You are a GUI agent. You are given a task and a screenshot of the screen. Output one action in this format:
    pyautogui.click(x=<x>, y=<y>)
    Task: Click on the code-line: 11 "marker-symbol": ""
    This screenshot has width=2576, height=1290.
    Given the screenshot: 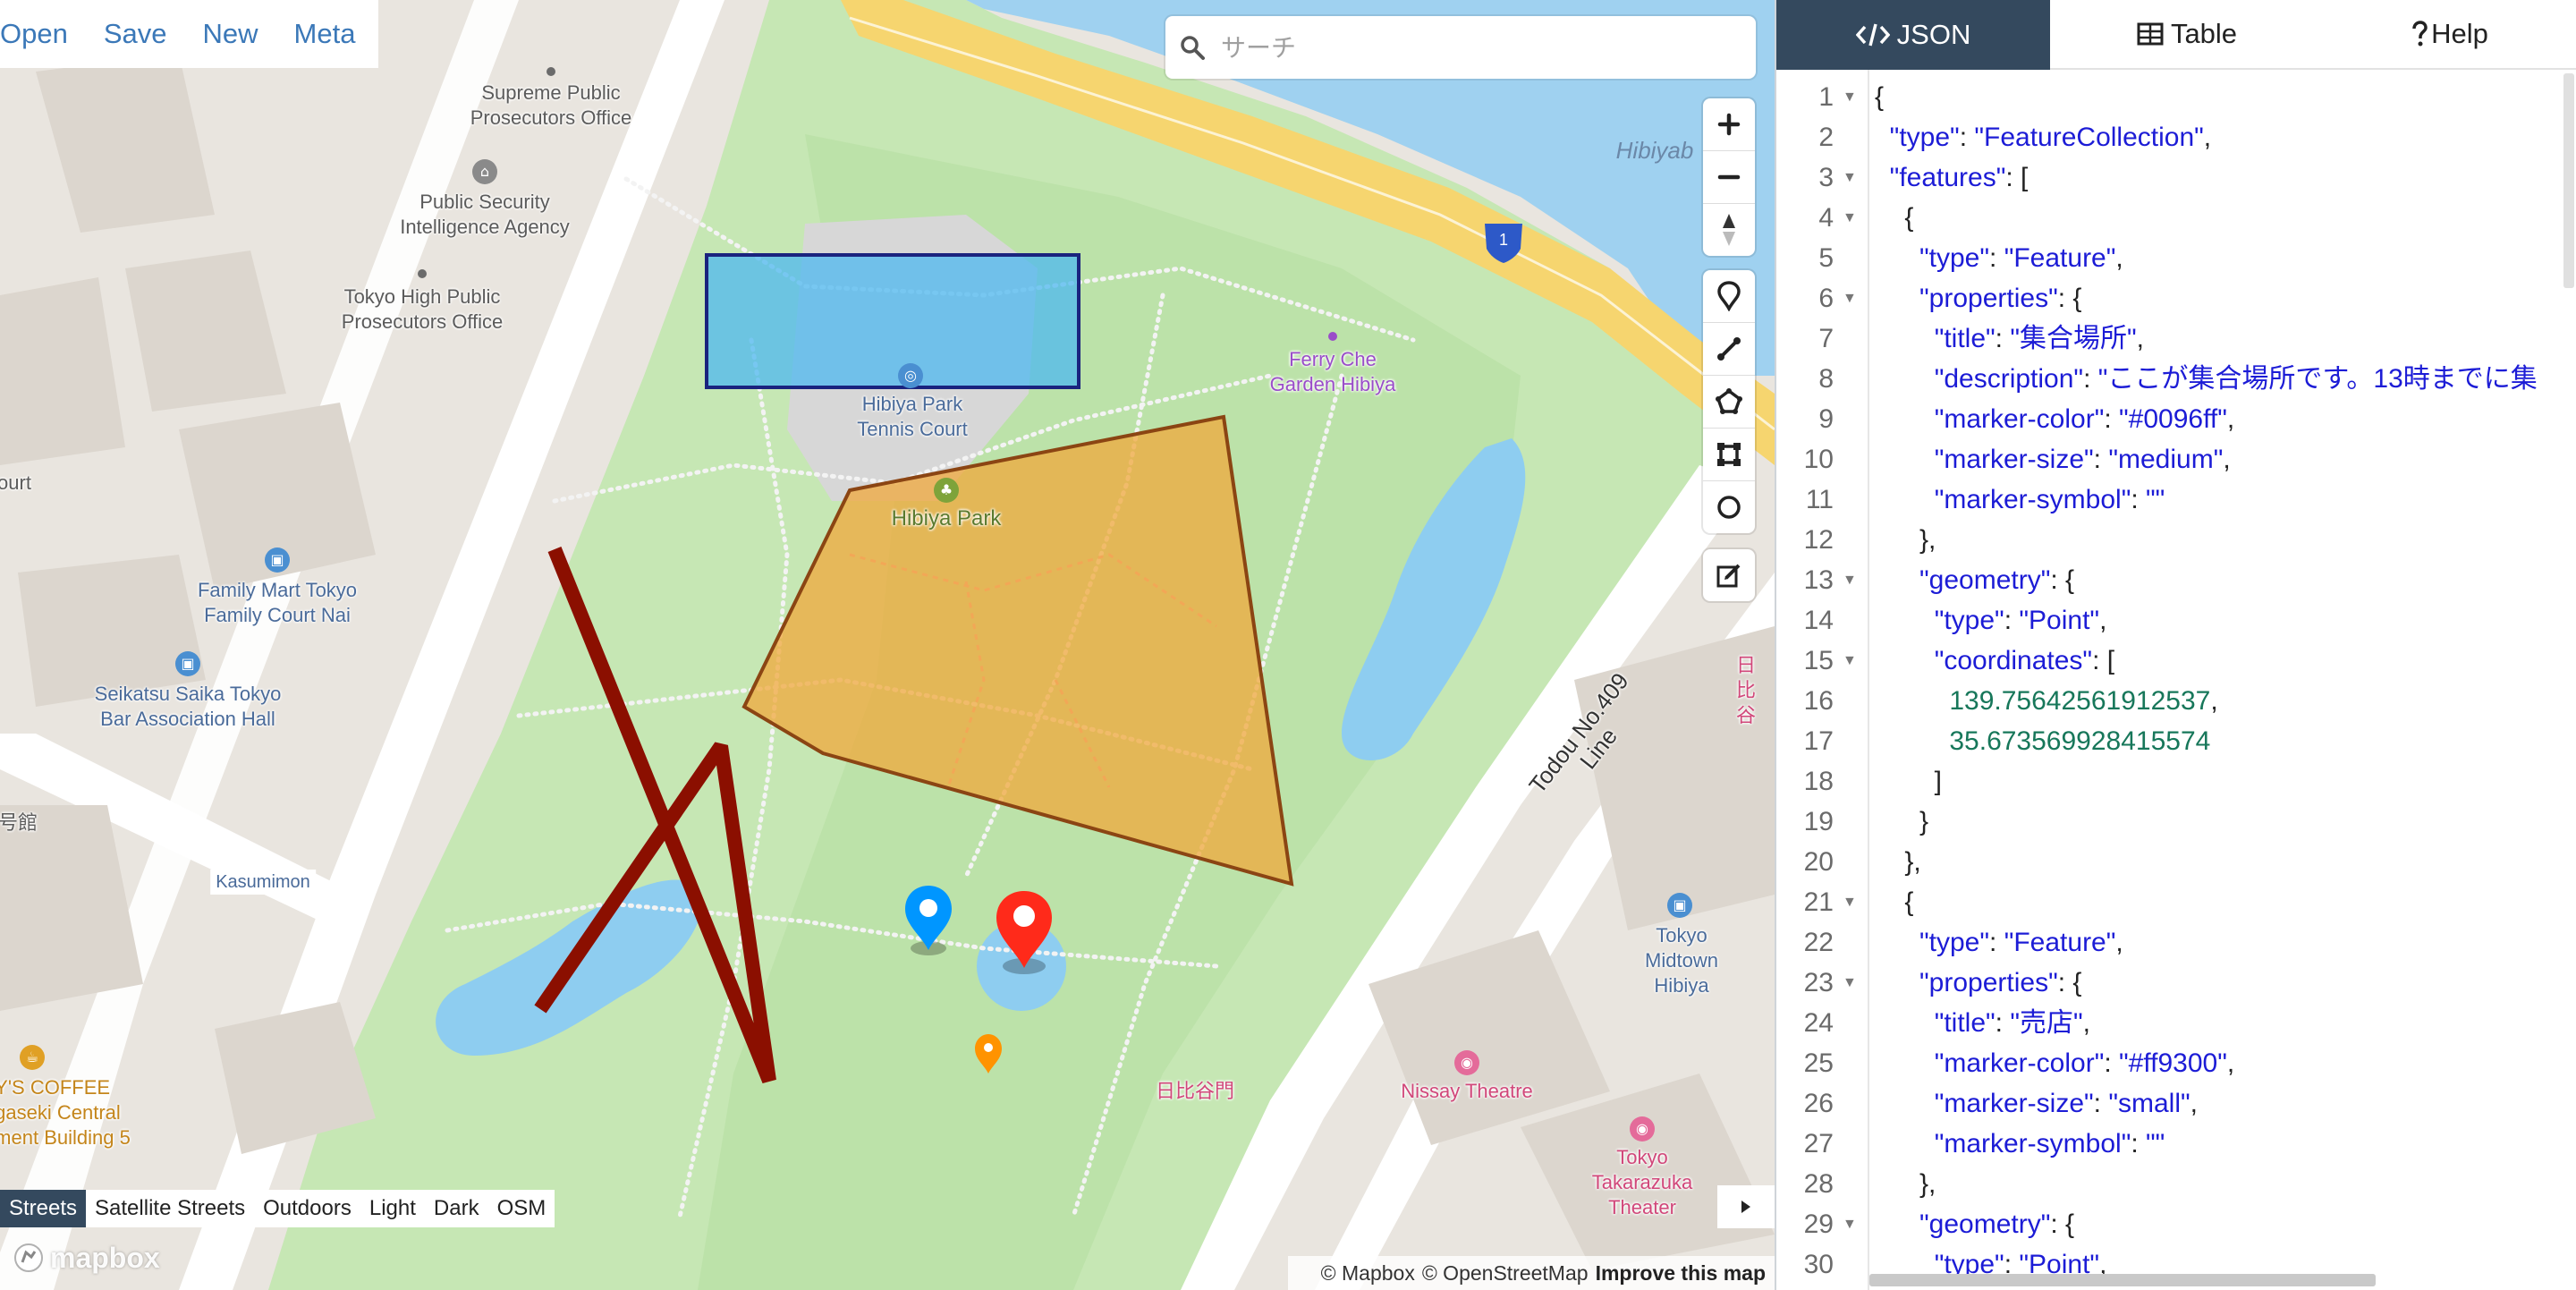 What is the action you would take?
    pyautogui.click(x=2176, y=500)
    